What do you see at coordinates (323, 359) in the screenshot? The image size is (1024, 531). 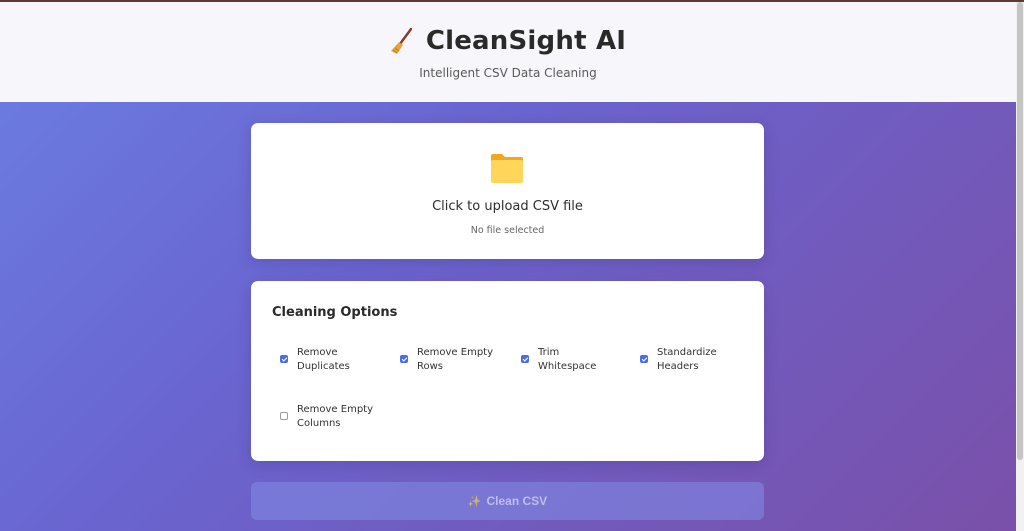 I see `option-label: Remove Duplicates` at bounding box center [323, 359].